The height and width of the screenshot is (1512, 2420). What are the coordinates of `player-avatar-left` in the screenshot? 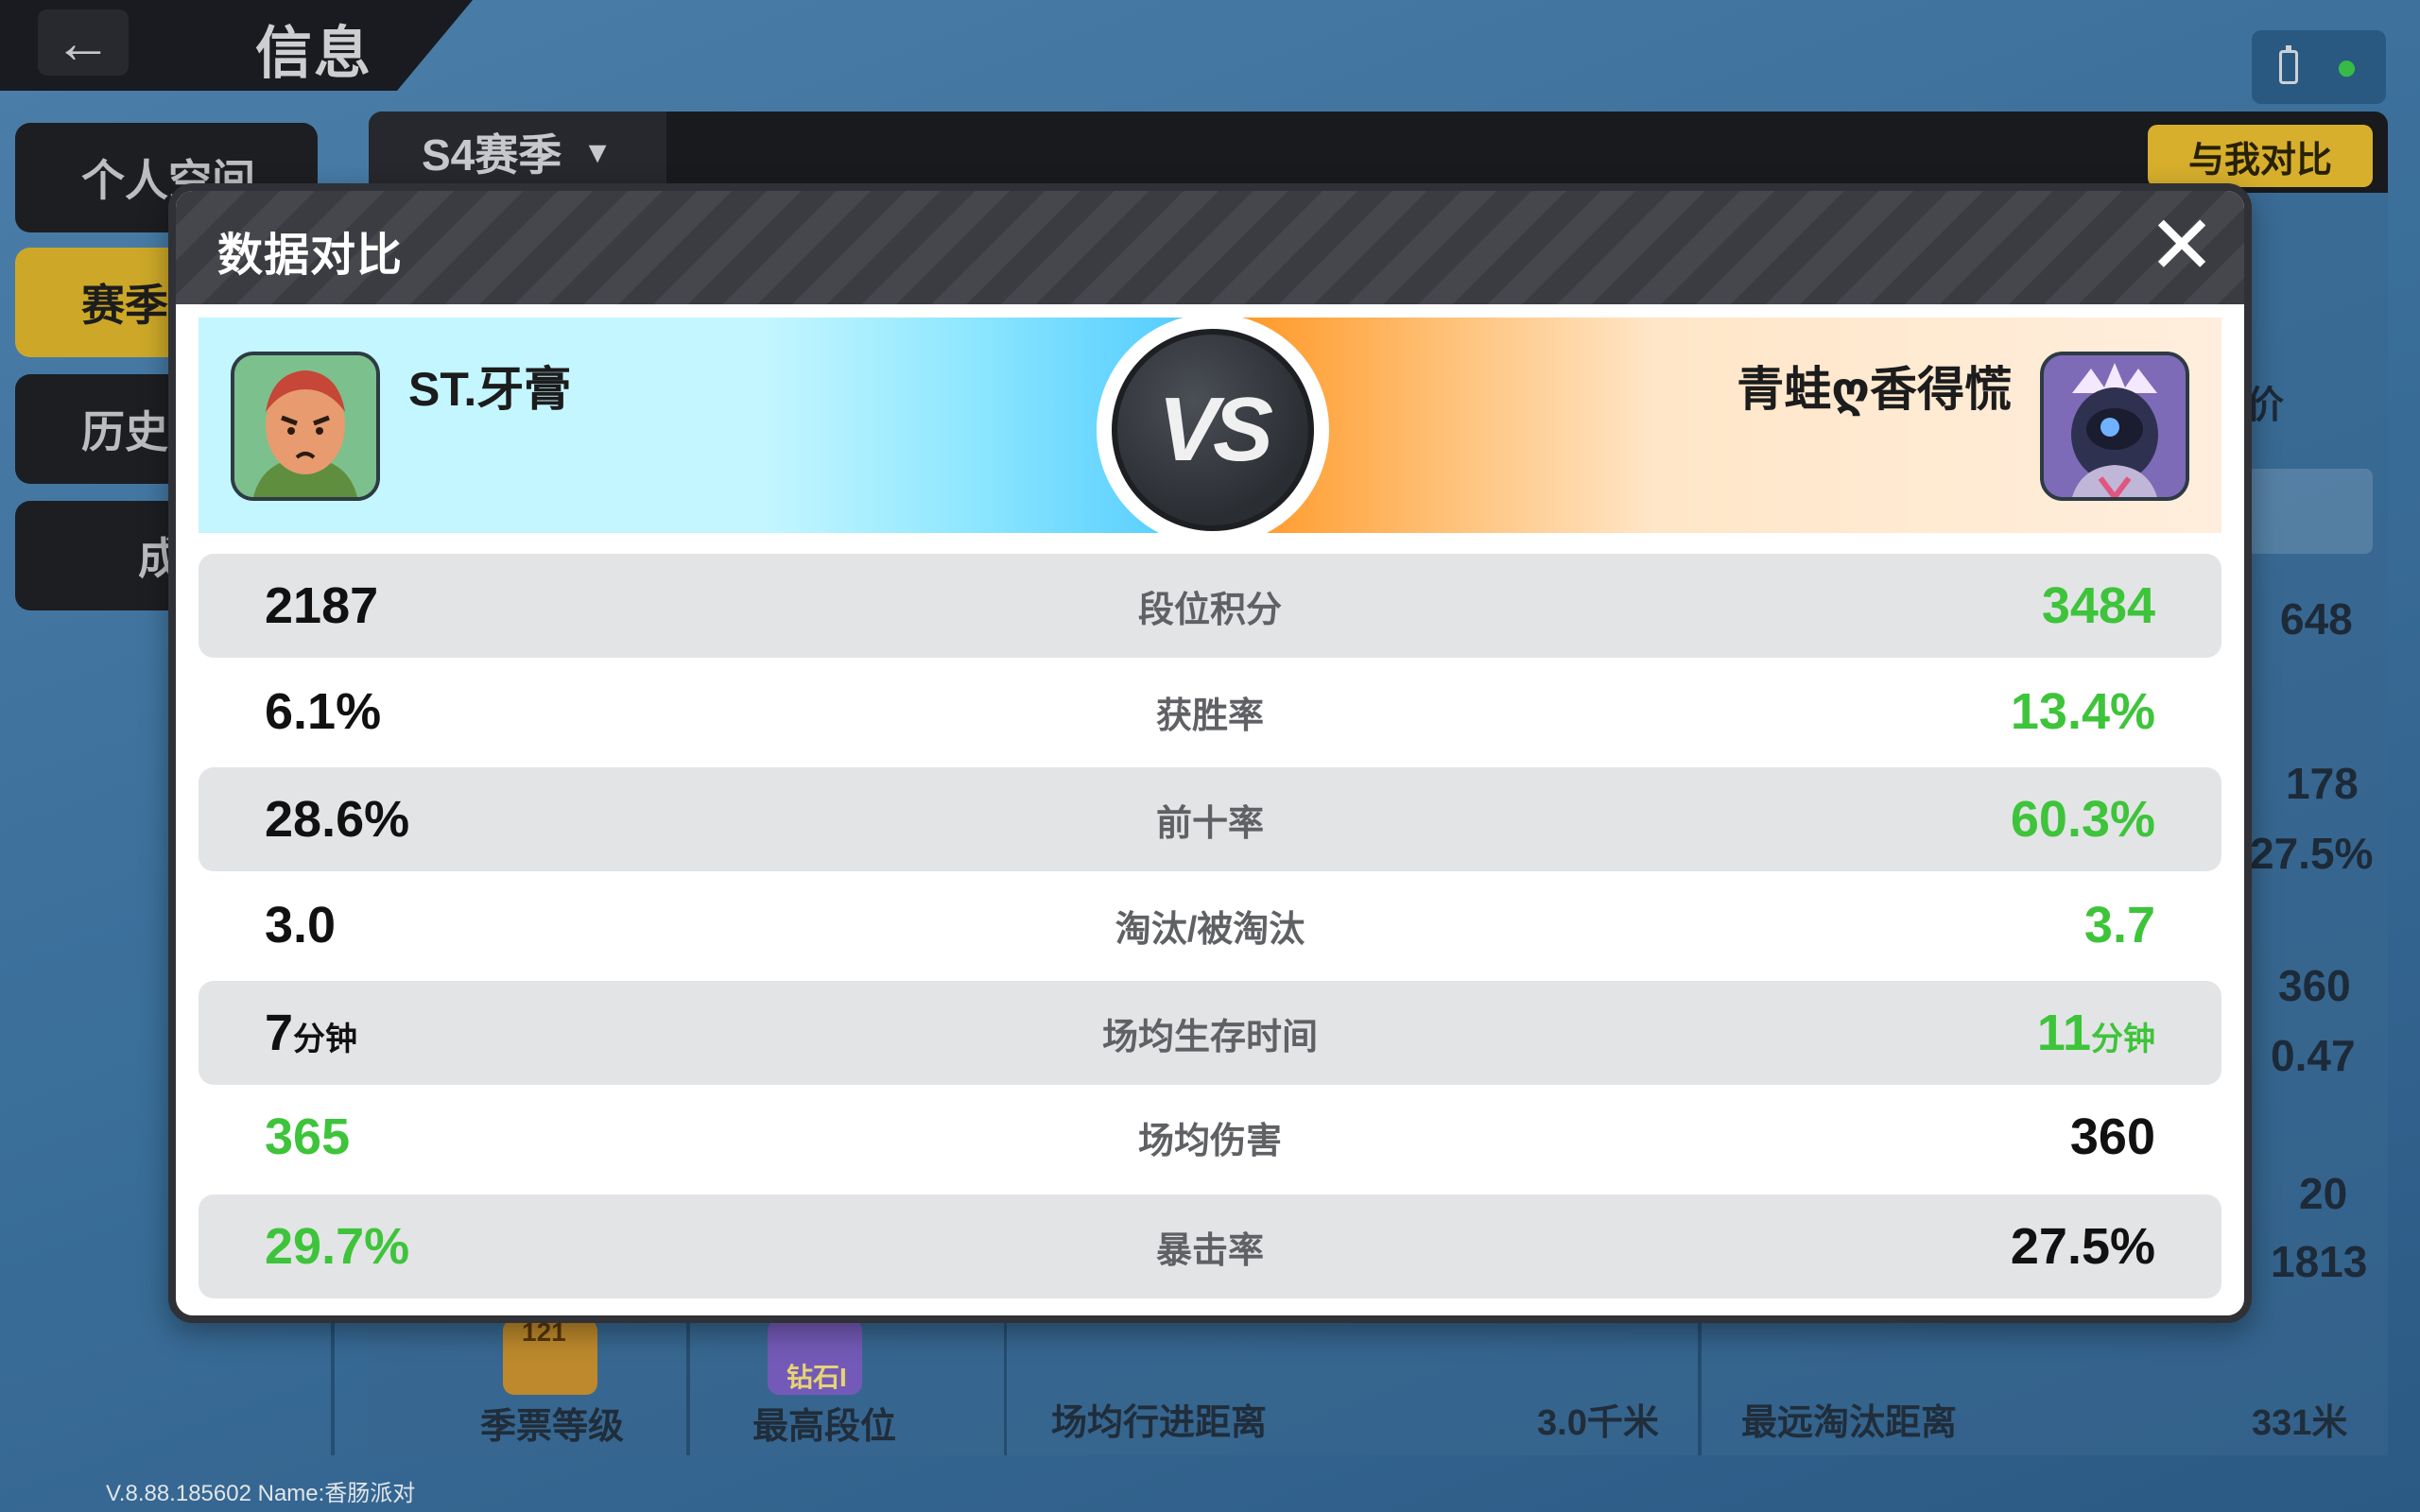 It's located at (305, 426).